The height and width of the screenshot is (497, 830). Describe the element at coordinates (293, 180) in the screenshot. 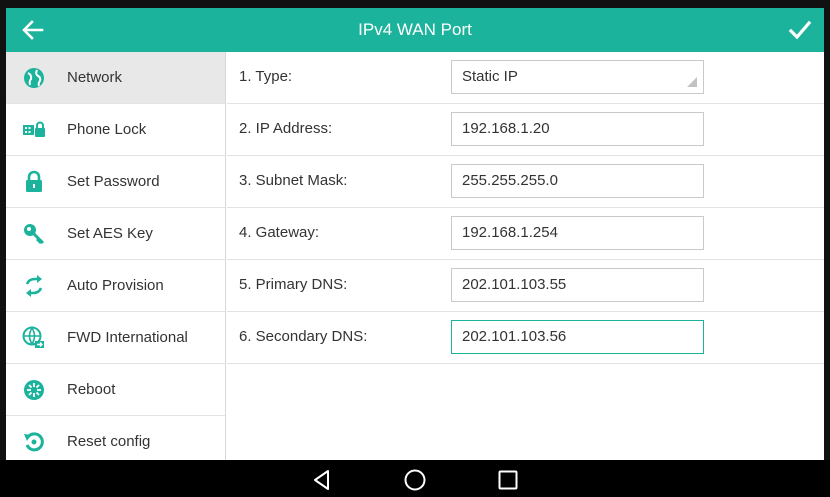

I see `subnet-mask-label: 3. Subnet Mask:` at that location.